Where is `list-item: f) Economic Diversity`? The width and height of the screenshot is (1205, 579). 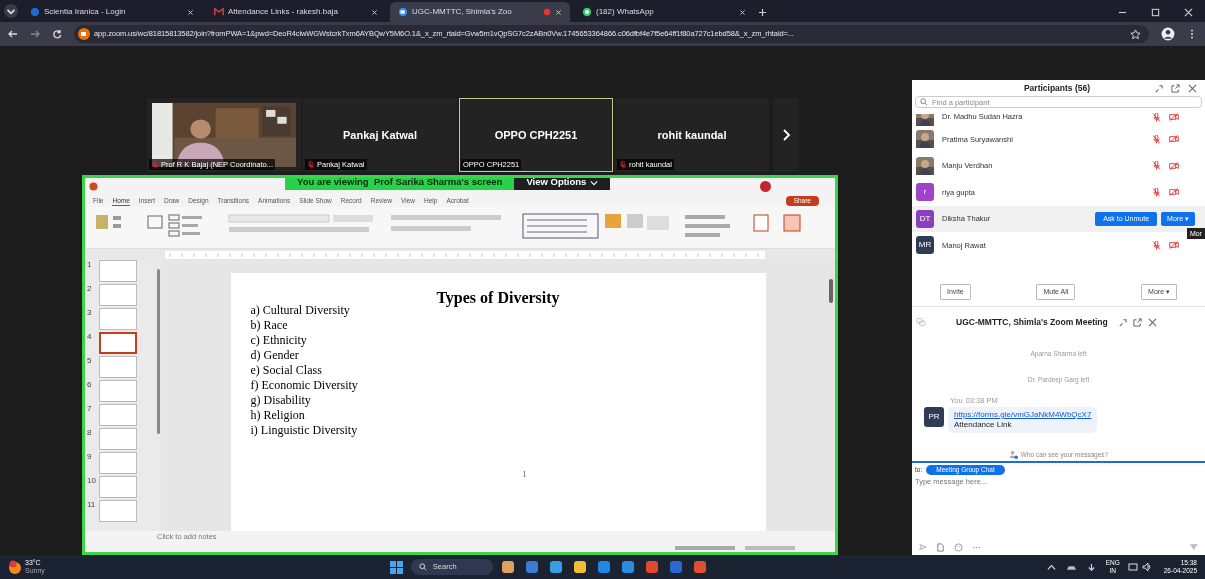
list-item: f) Economic Diversity is located at coordinates (304, 385).